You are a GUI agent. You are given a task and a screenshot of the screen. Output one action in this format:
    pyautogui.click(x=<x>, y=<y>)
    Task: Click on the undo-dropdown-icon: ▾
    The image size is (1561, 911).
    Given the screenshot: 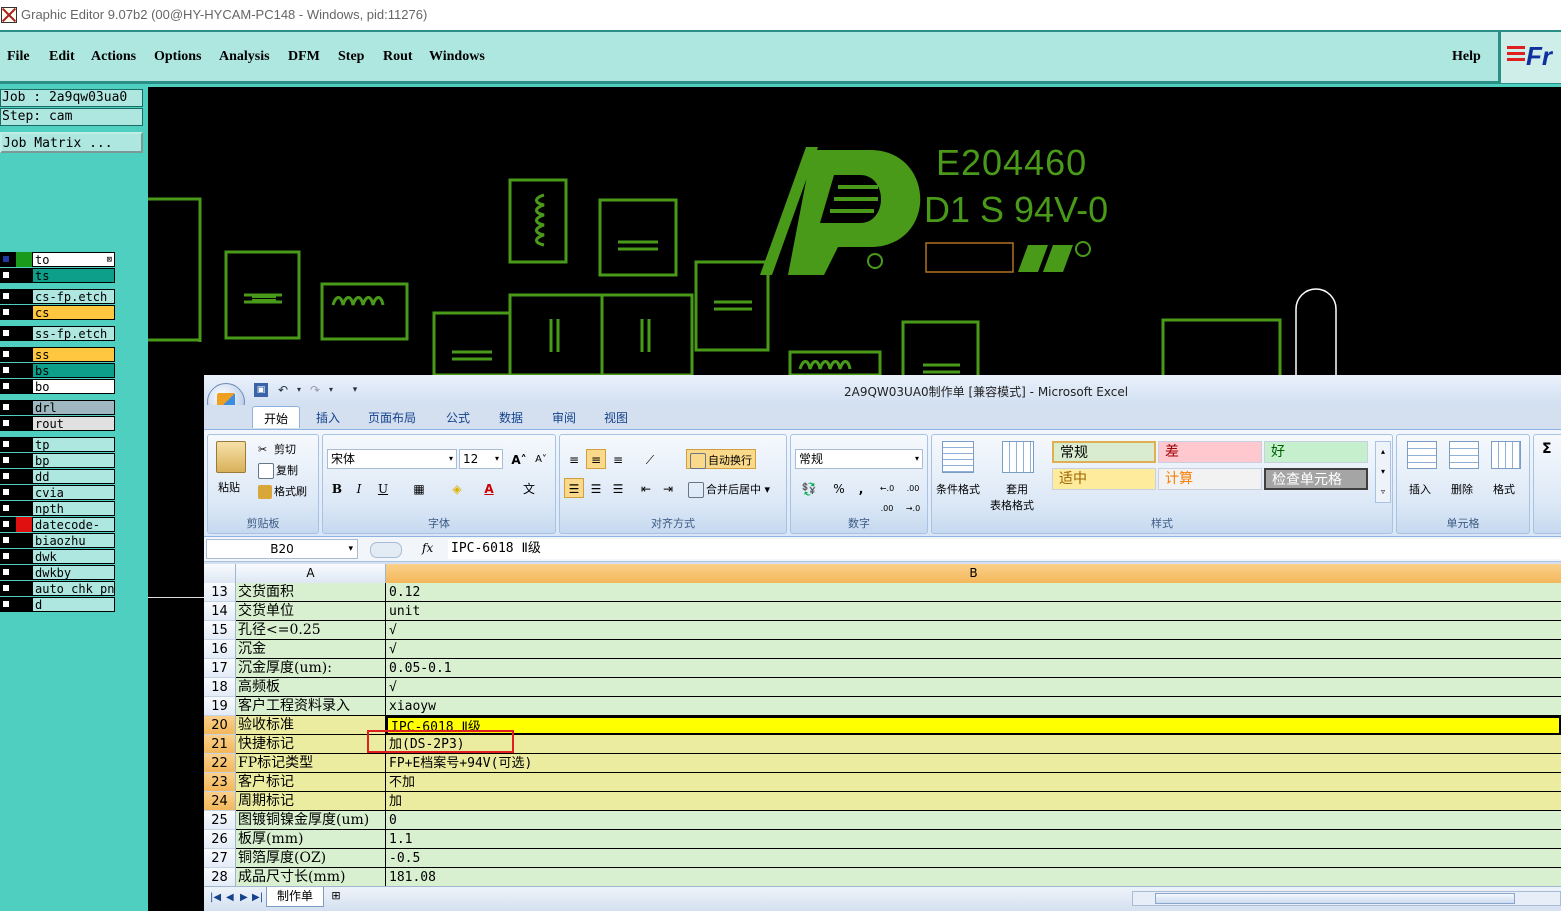 What is the action you would take?
    pyautogui.click(x=299, y=390)
    